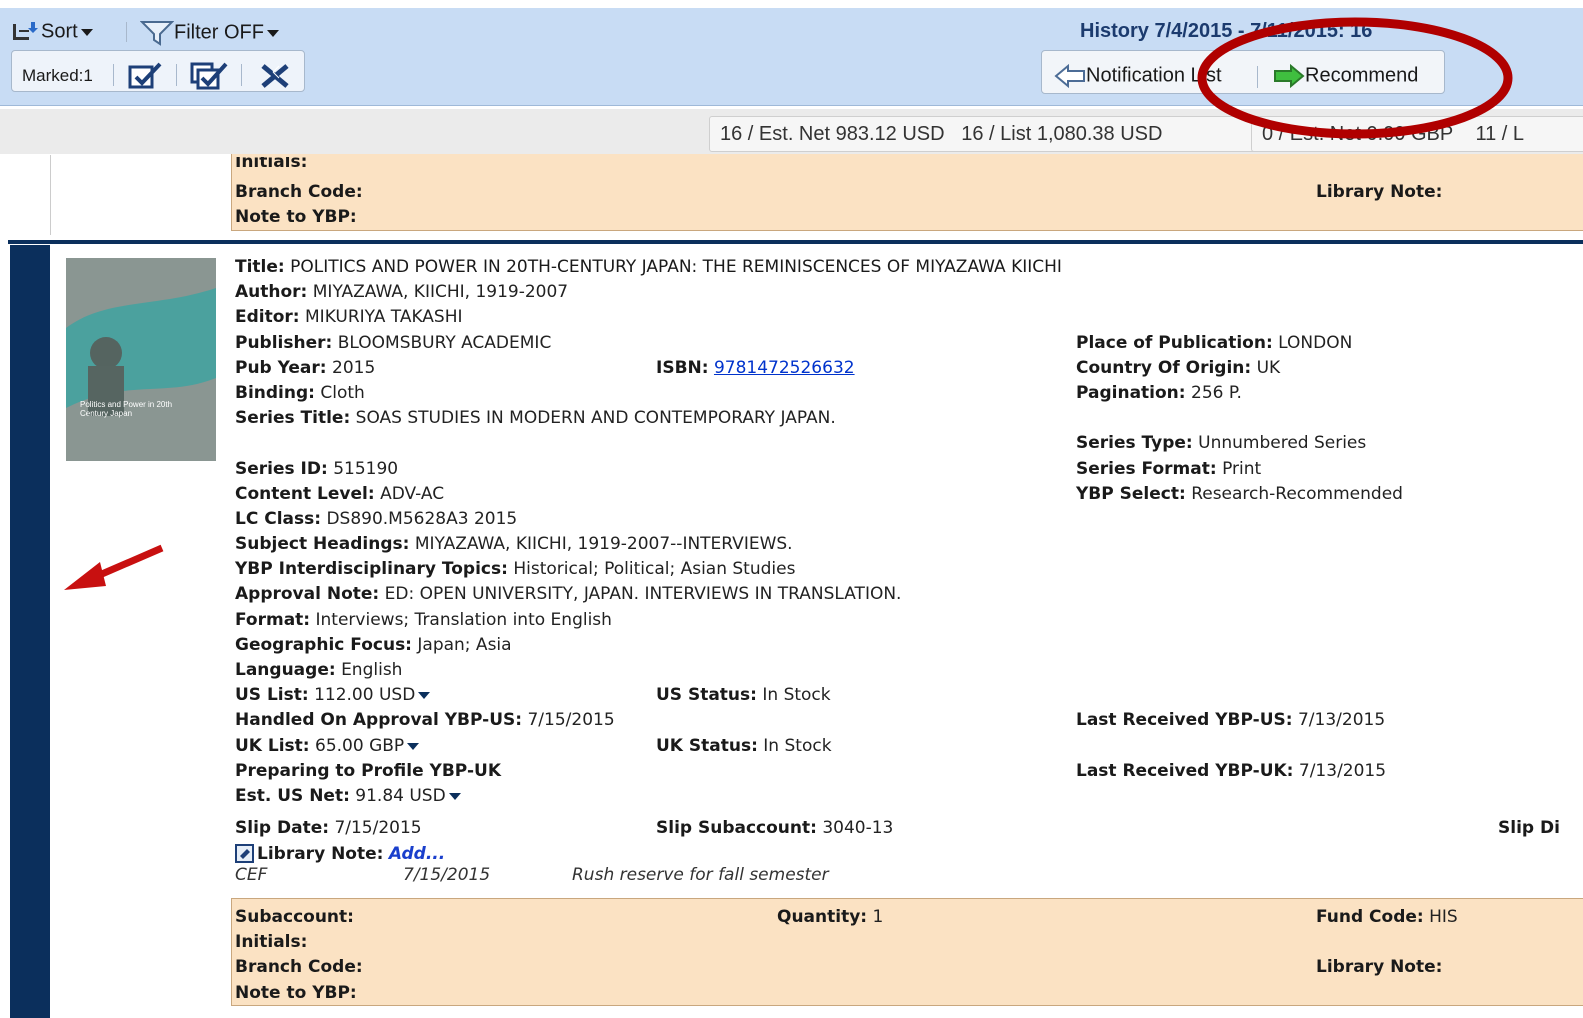 The height and width of the screenshot is (1018, 1583). Describe the element at coordinates (654, 569) in the screenshot. I see `topics-value: Historical; Political; Asian Studies` at that location.